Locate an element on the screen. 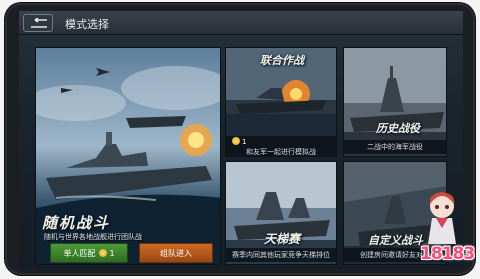 This screenshot has height=279, width=480. single-match-cost: 1 is located at coordinates (112, 253).